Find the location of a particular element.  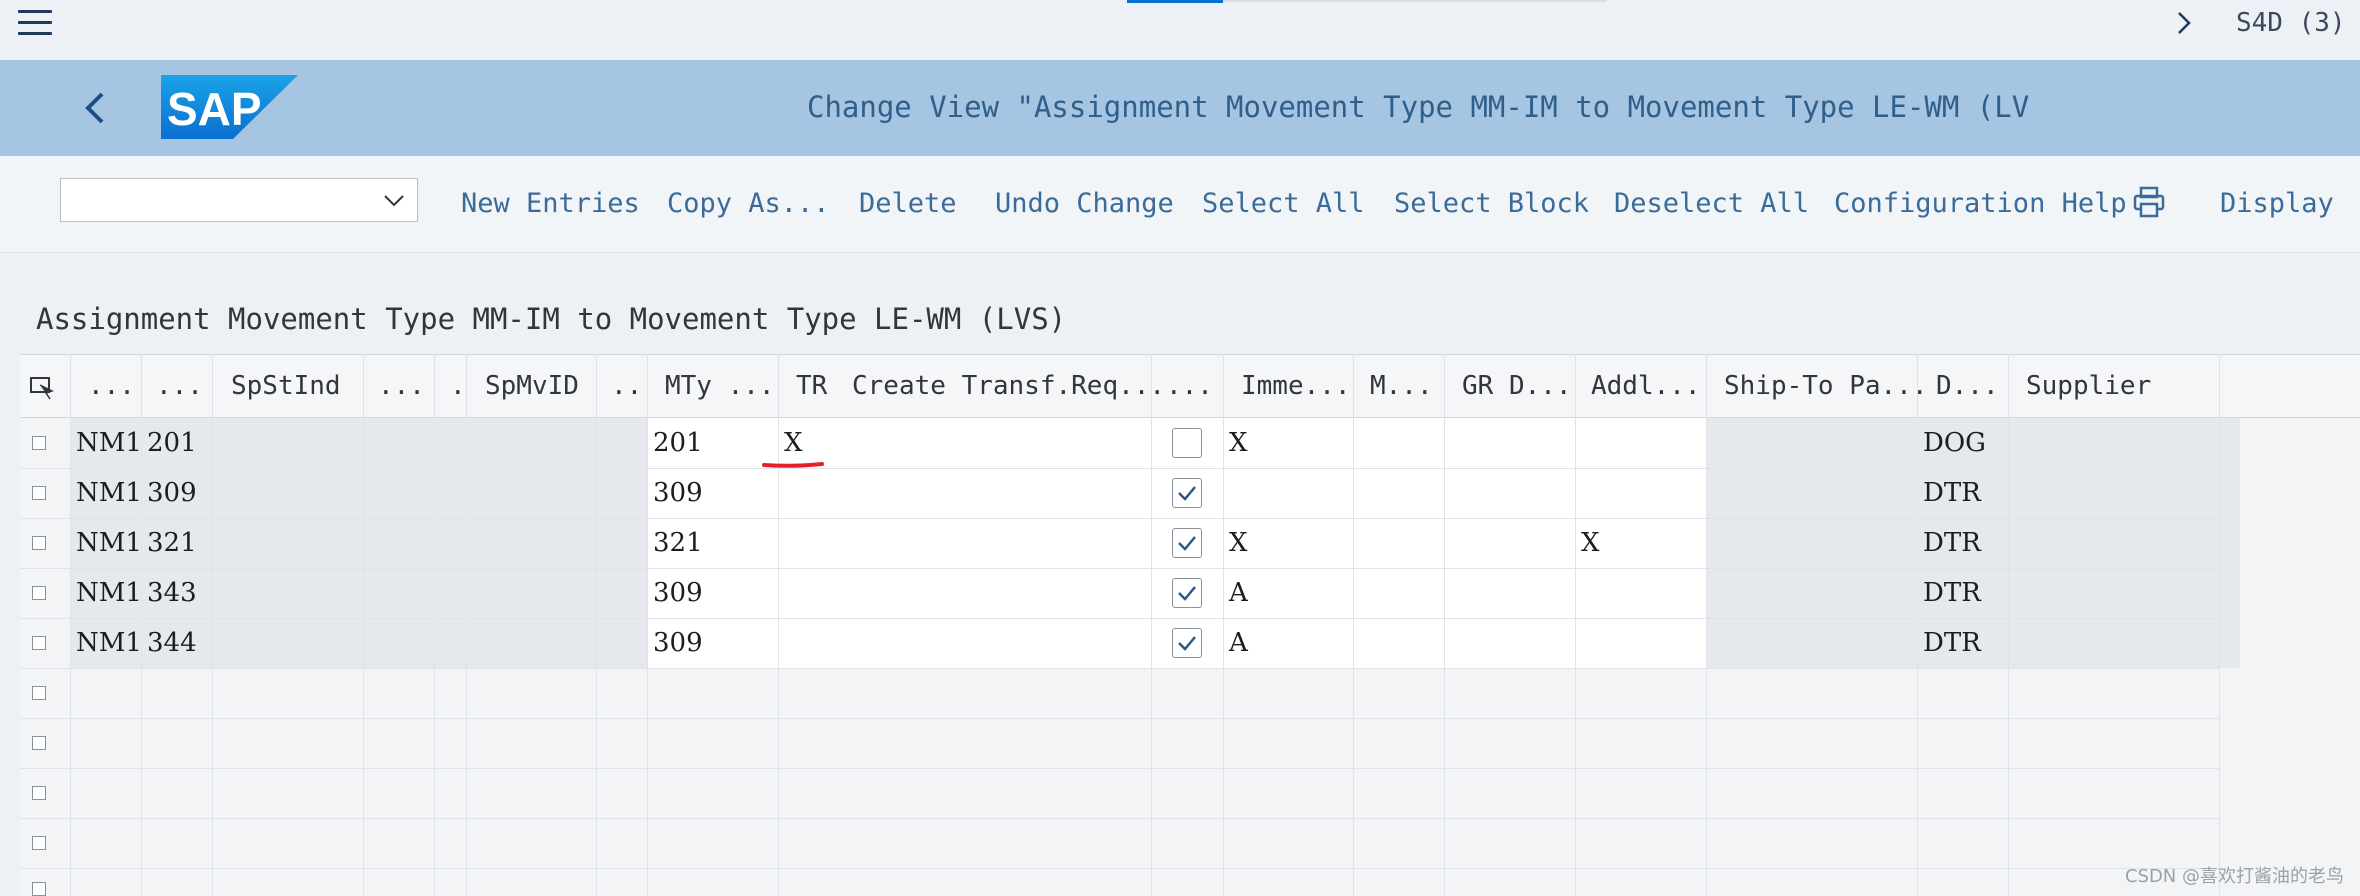

deselect-all-button: Deselect All is located at coordinates (1711, 203).